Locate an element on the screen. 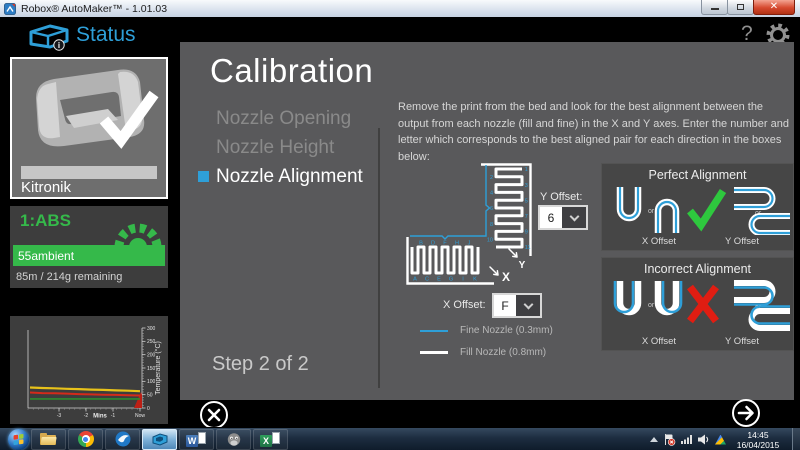  svg-text: K is located at coordinates (475, 280).